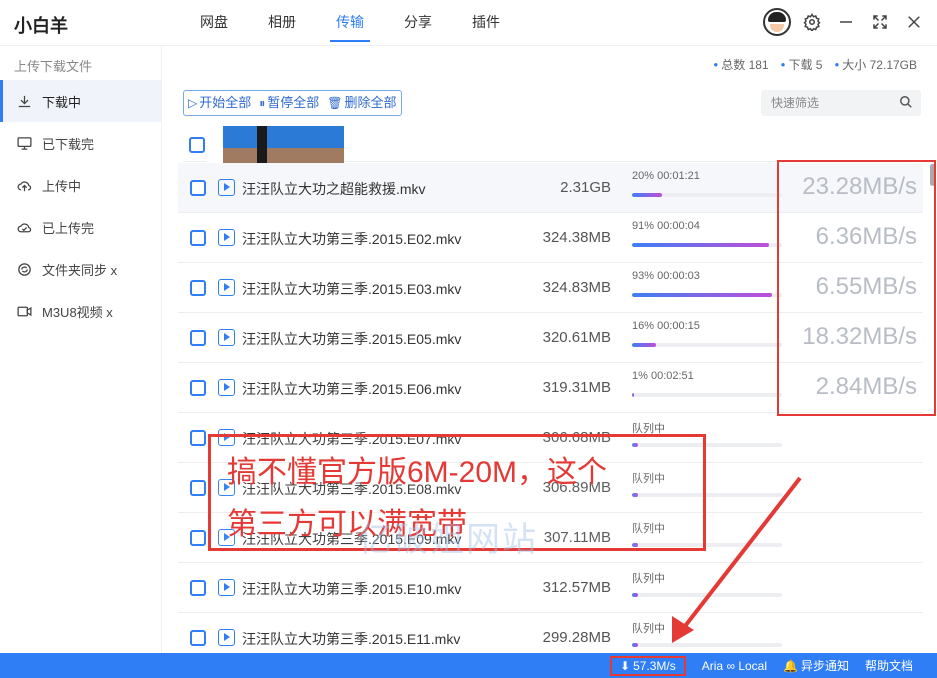 The height and width of the screenshot is (678, 937). What do you see at coordinates (734, 666) in the screenshot?
I see `aria-status: Aria ∞ Local` at bounding box center [734, 666].